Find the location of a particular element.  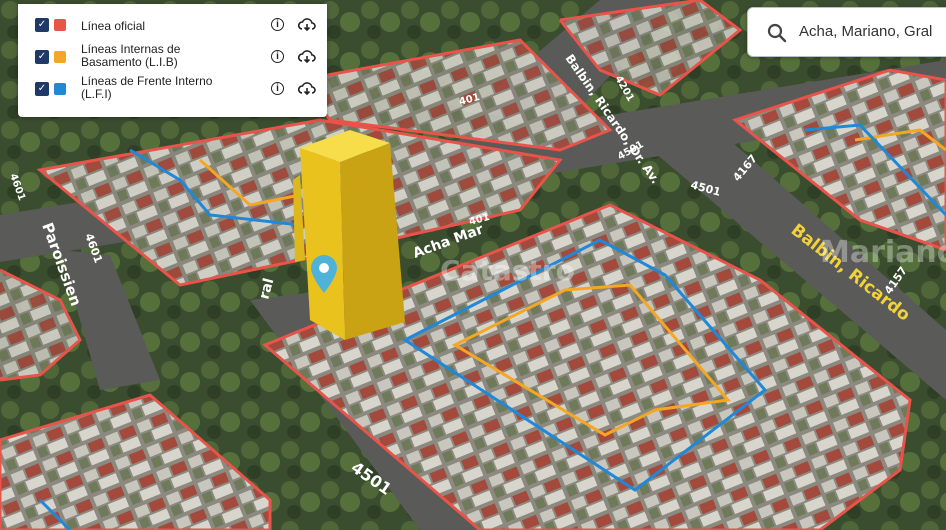

search-input: Acha, Mariano, Gral is located at coordinates (865, 31).